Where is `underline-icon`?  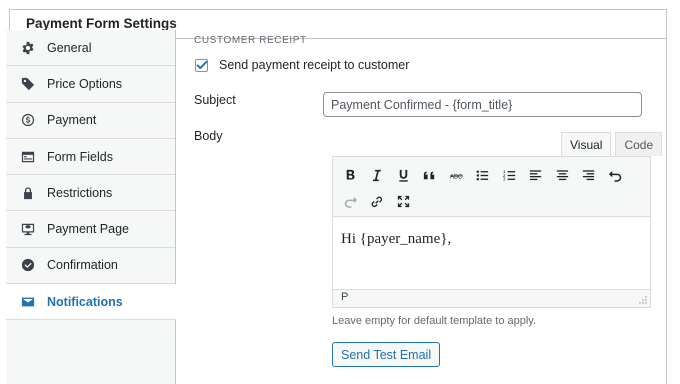
underline-icon is located at coordinates (403, 175).